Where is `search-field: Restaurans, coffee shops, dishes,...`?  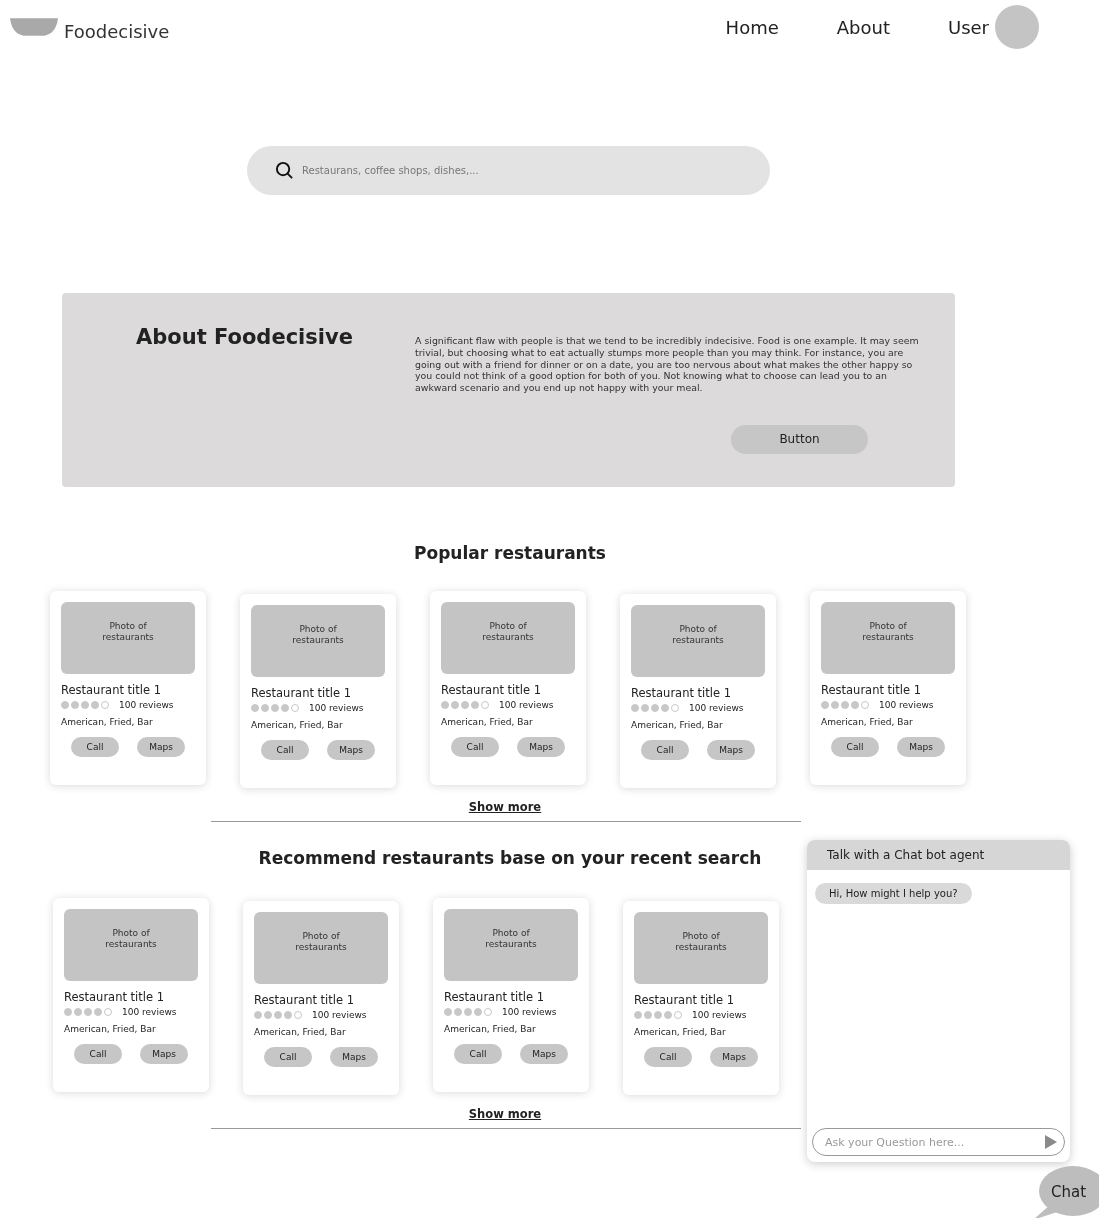
search-field: Restaurans, coffee shops, dishes,... is located at coordinates (508, 170).